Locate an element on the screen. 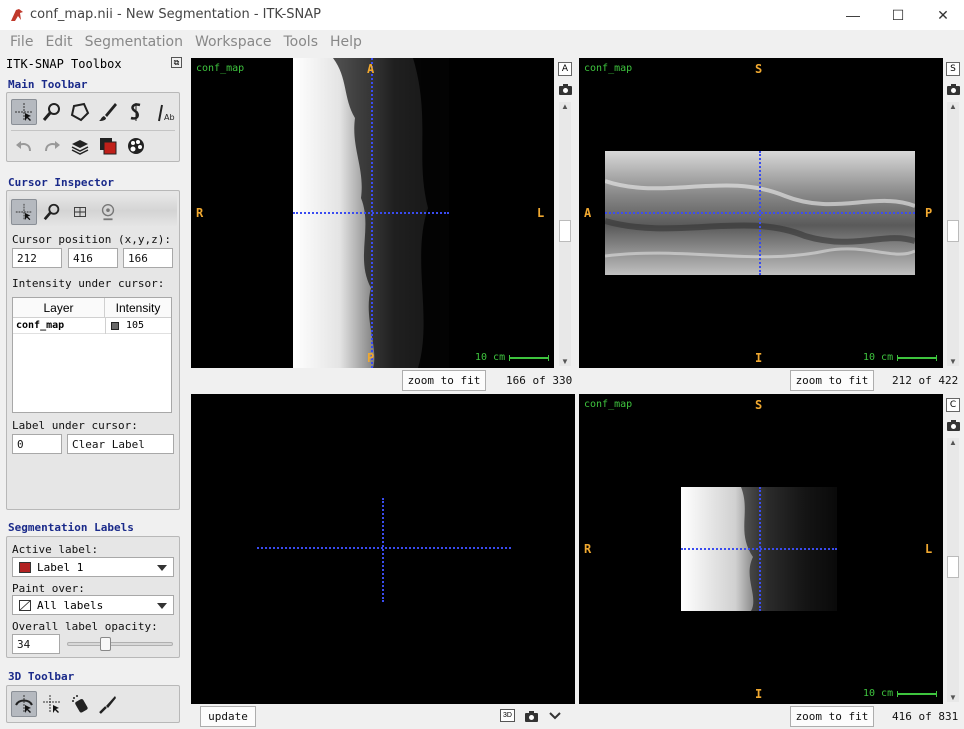  layer-name-label: conf_map is located at coordinates (608, 68).